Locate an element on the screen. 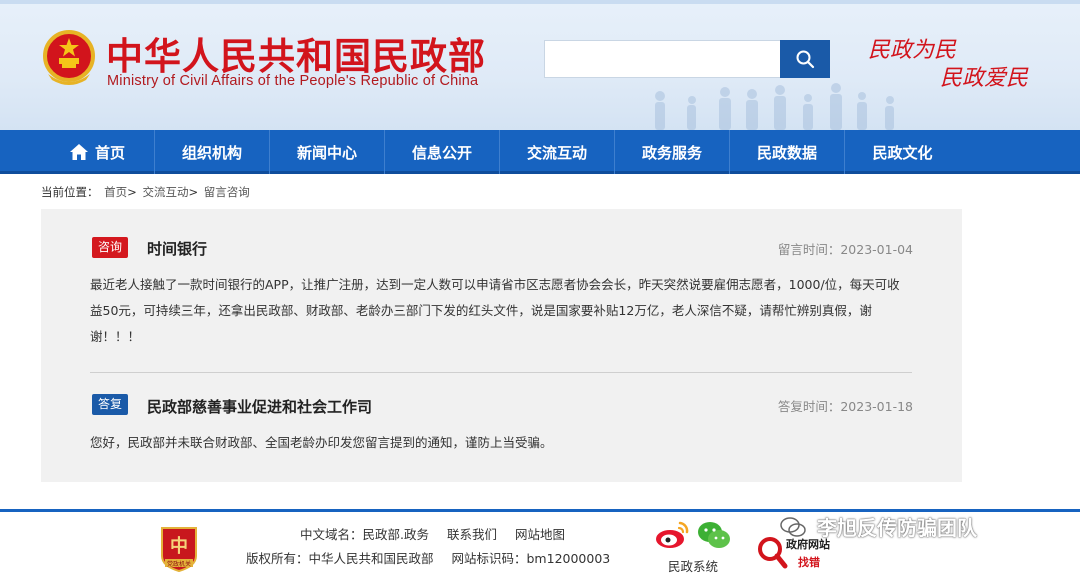  people-silhouettes-decoration is located at coordinates (774, 106).